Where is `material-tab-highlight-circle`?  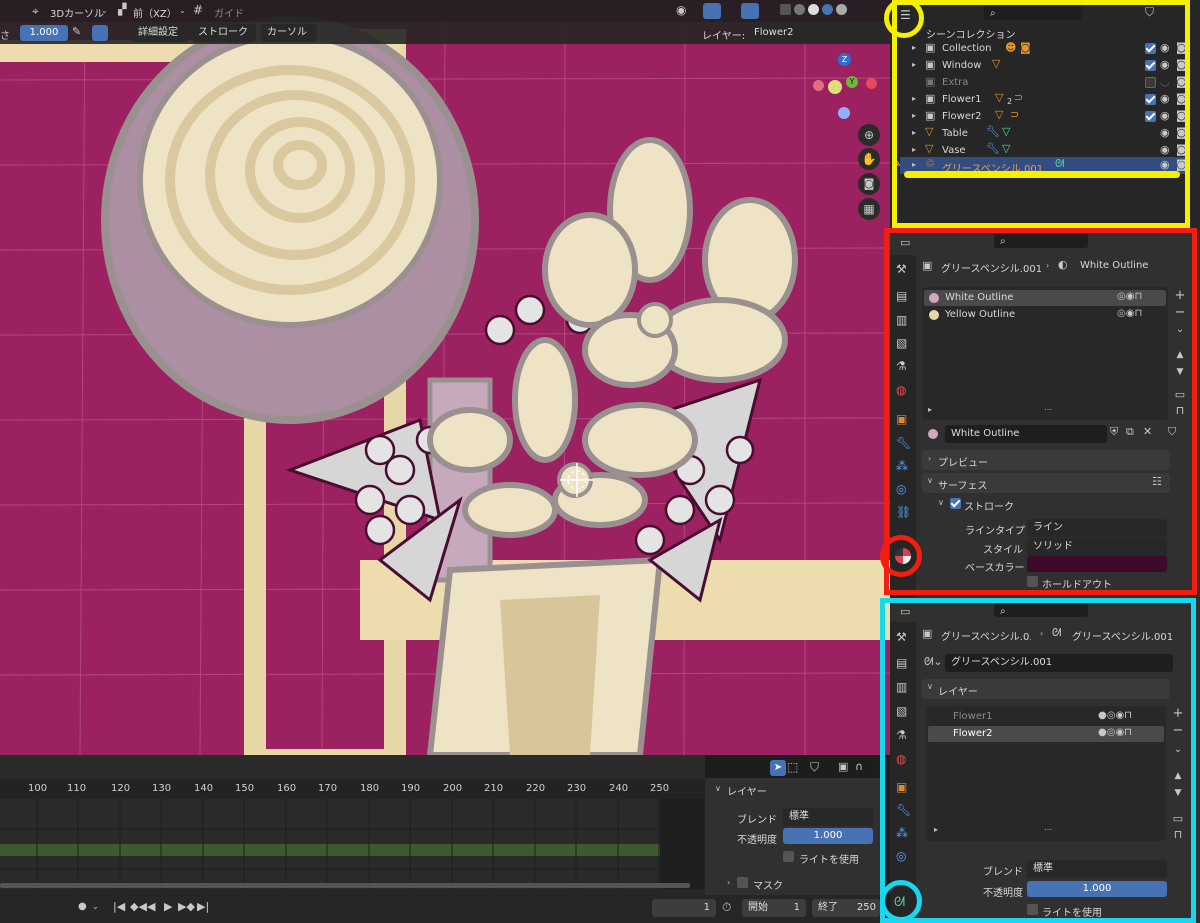 material-tab-highlight-circle is located at coordinates (901, 556).